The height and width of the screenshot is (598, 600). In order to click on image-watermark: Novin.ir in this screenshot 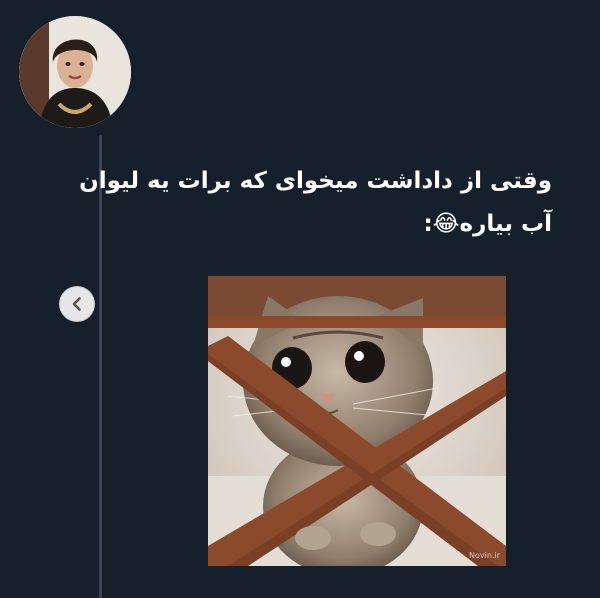, I will do `click(484, 555)`.